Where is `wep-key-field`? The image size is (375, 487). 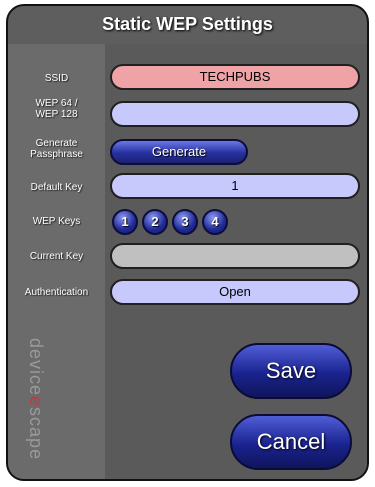
wep-key-field is located at coordinates (235, 114).